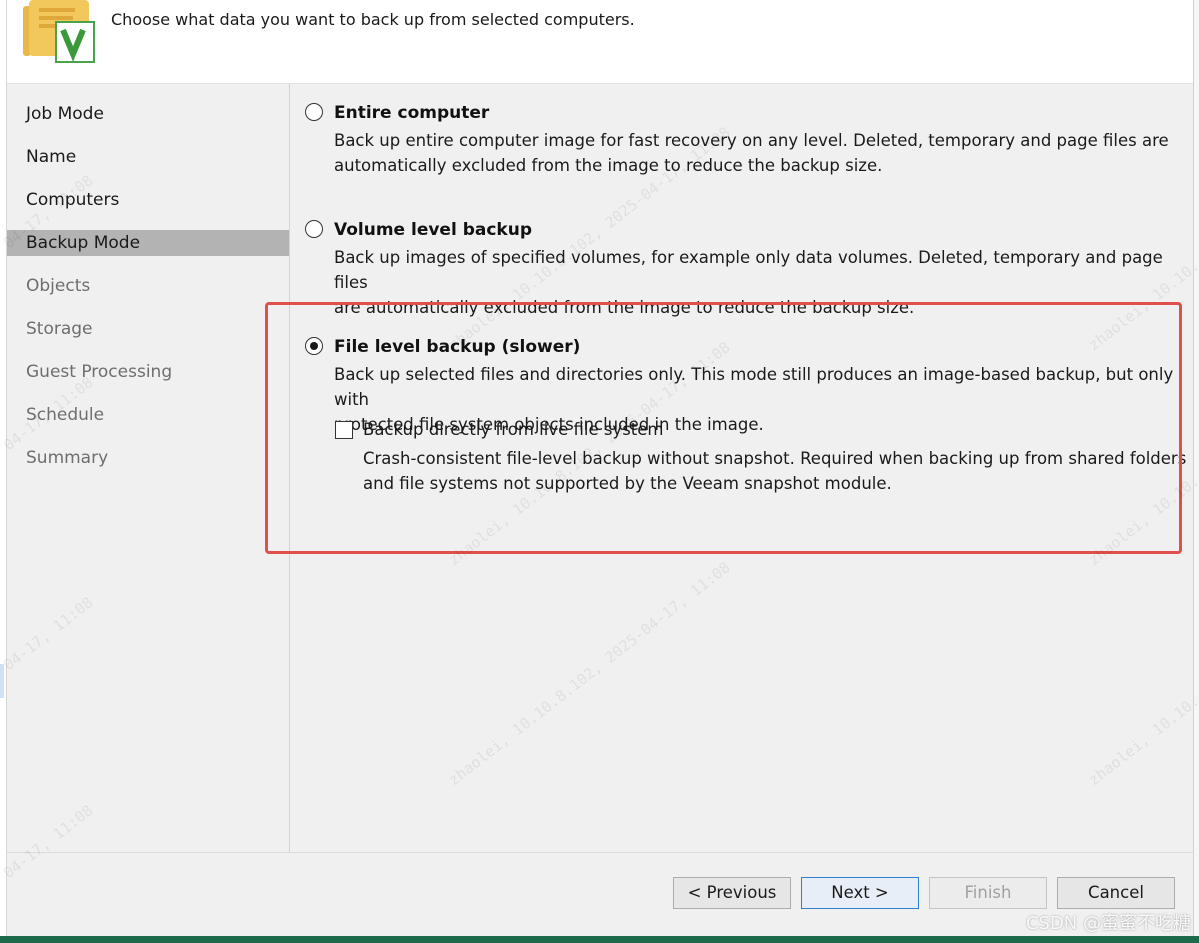 Image resolution: width=1199 pixels, height=943 pixels. I want to click on window-right-edge, so click(1196, 471).